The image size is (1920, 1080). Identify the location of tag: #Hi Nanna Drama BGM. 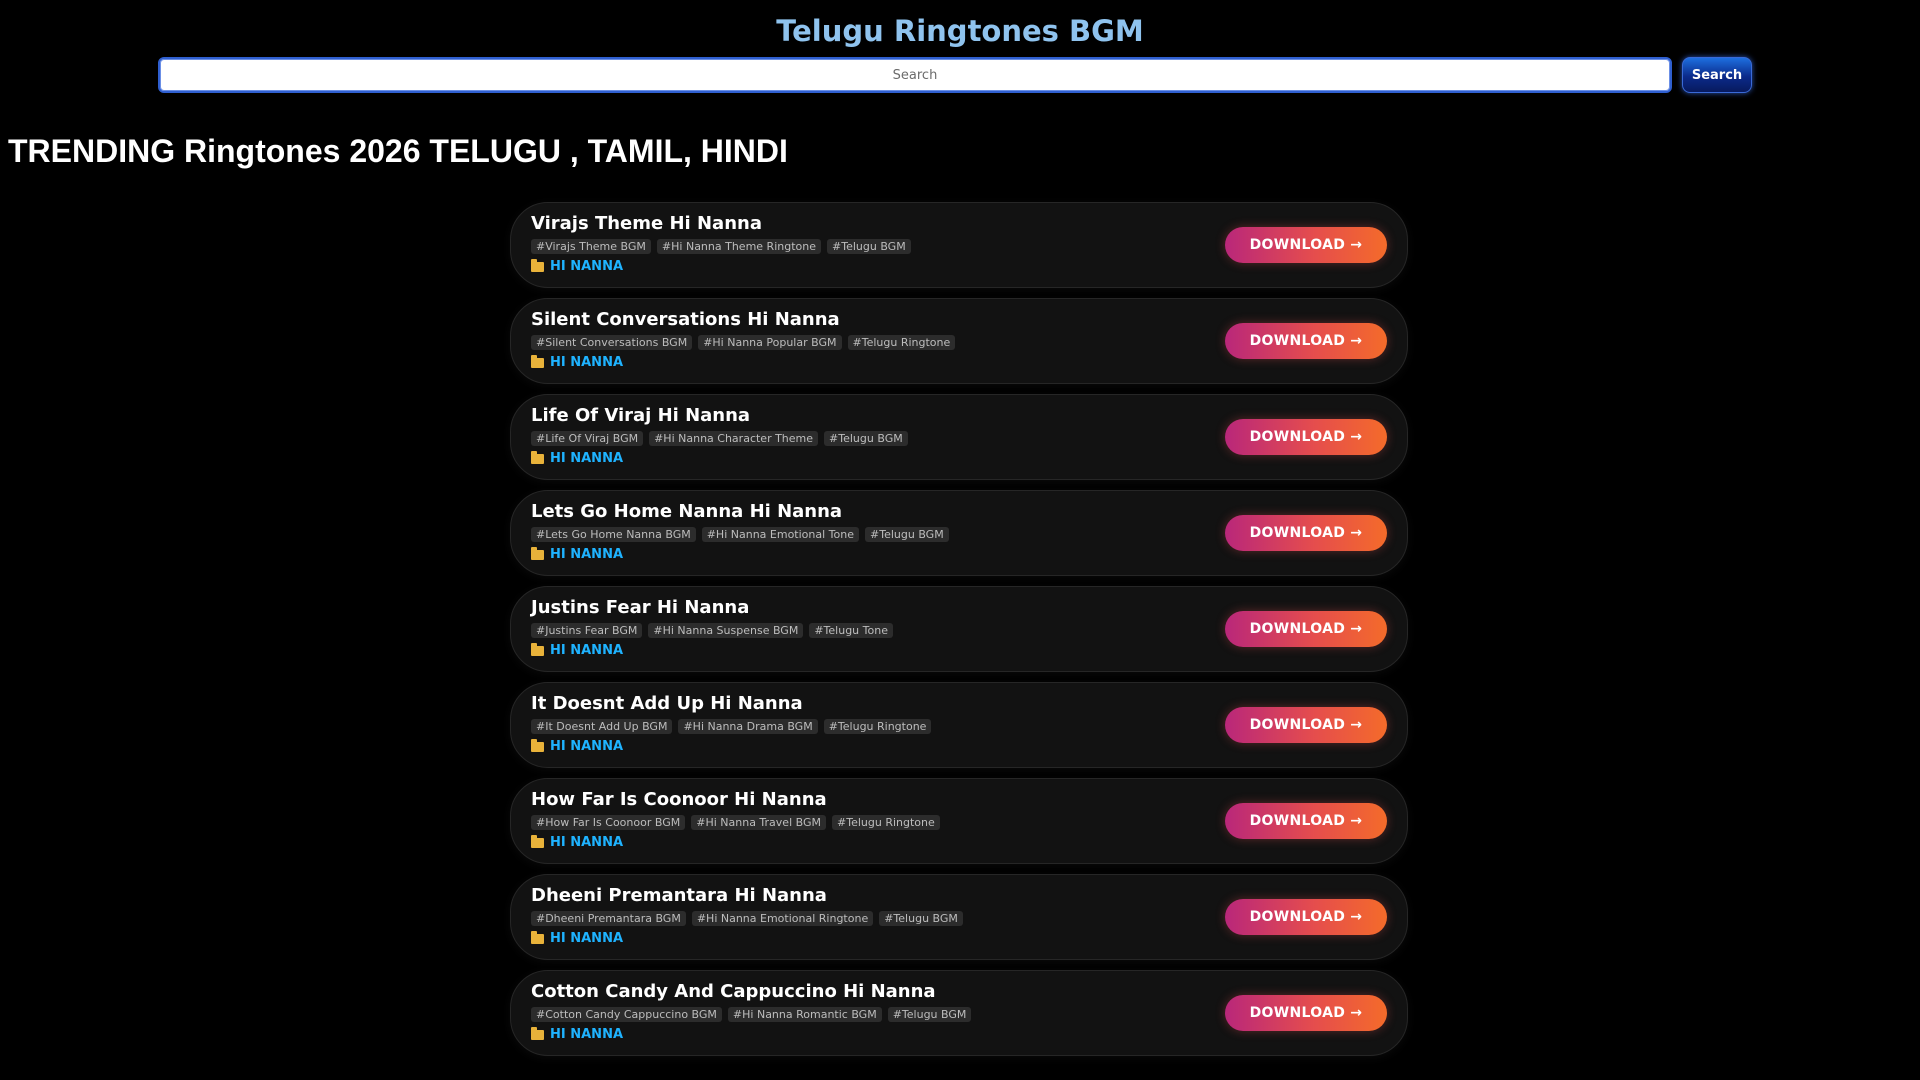
(748, 726).